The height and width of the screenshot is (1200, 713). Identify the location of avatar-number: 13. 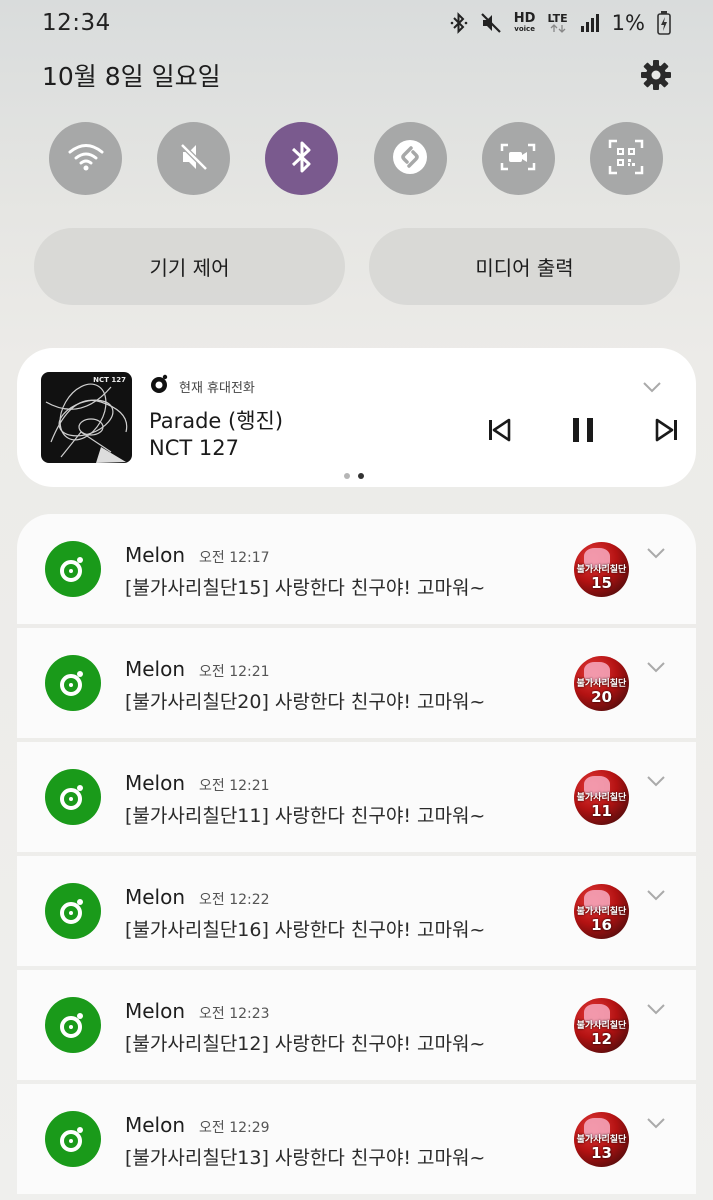
(601, 1153).